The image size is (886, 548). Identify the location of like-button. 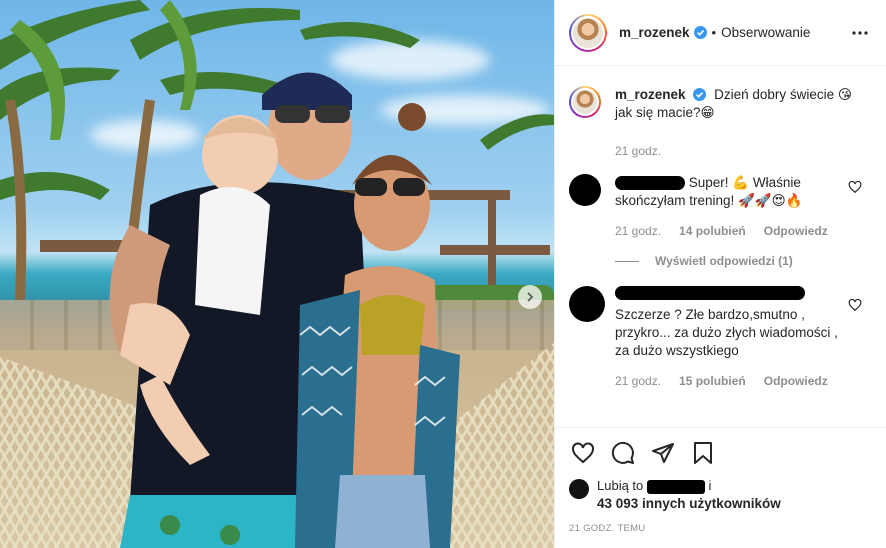
(583, 453).